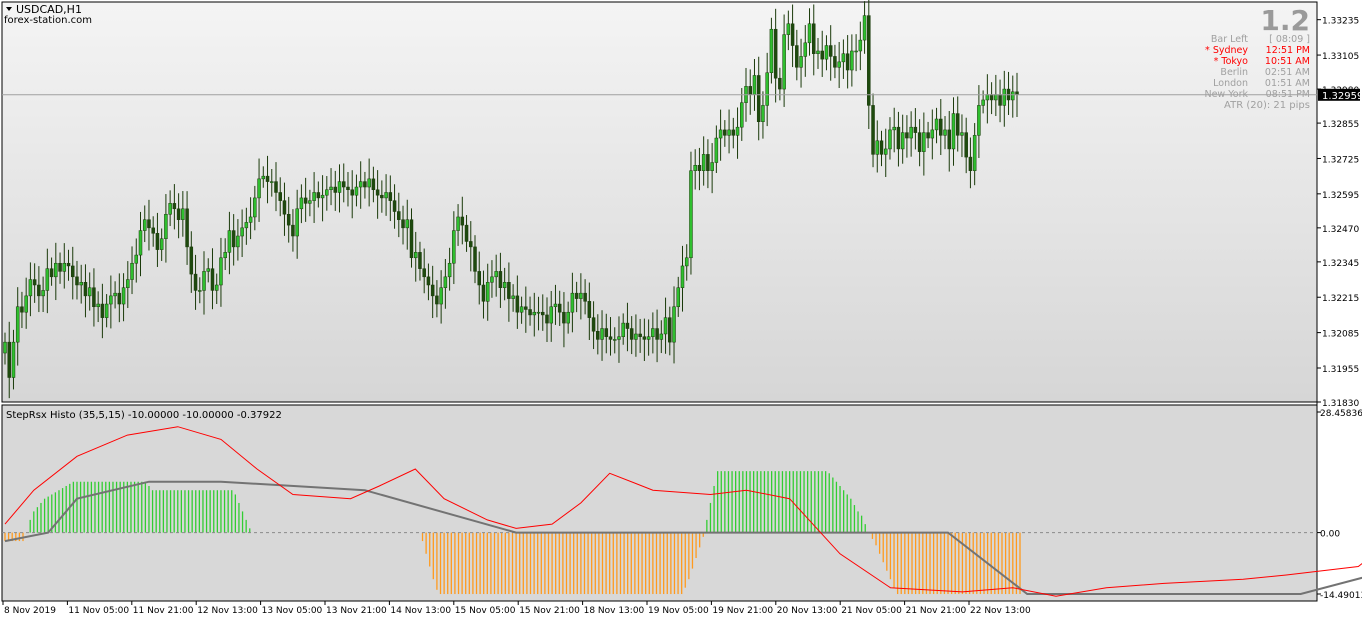 The image size is (1362, 624). What do you see at coordinates (1340, 370) in the screenshot?
I see `price-tick-label: 1.31955` at bounding box center [1340, 370].